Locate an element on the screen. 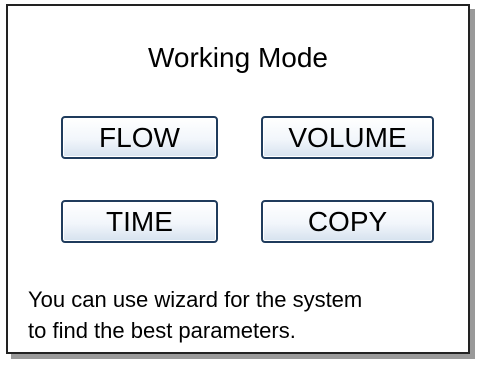 The image size is (481, 368). time-mode-button: TIME is located at coordinates (139, 221).